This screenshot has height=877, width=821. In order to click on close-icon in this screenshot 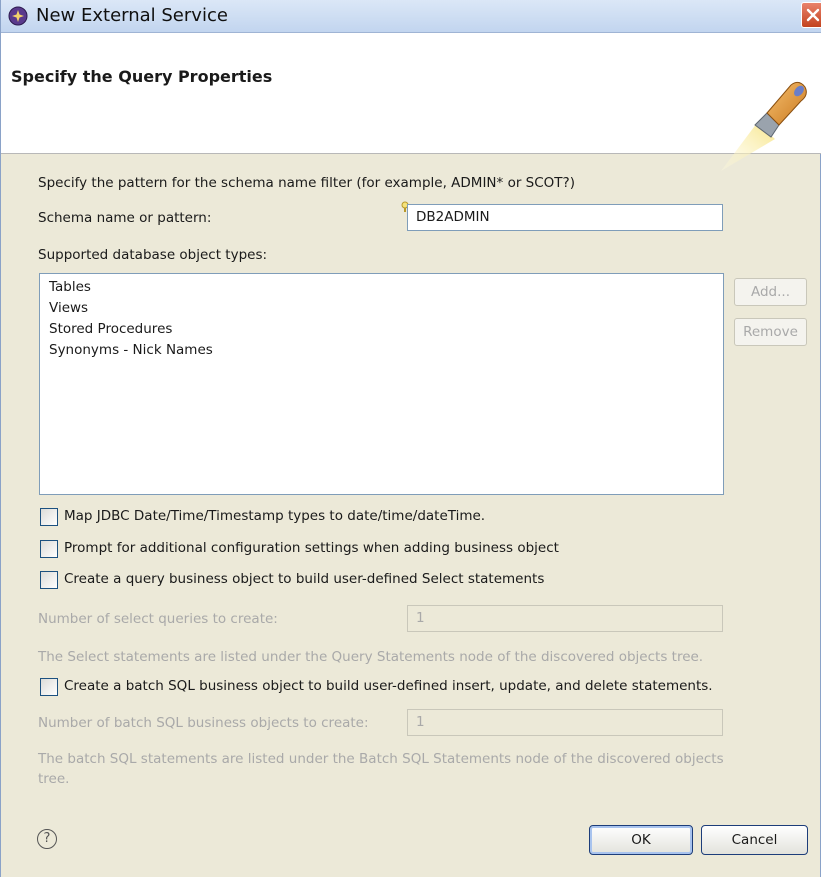, I will do `click(813, 15)`.